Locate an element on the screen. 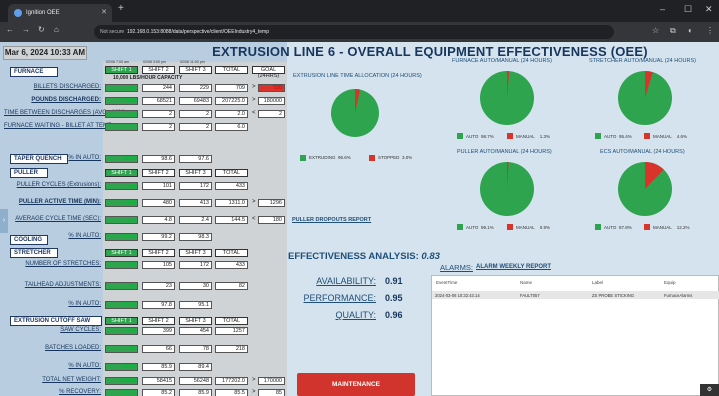  saw-s3-1: 78 is located at coordinates (195, 349).